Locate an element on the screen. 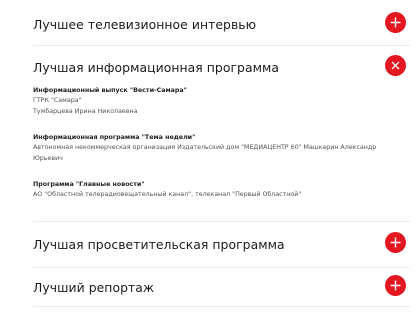 Image resolution: width=420 pixels, height=315 pixels. nominee-title: Программа "Главные новости" is located at coordinates (89, 184).